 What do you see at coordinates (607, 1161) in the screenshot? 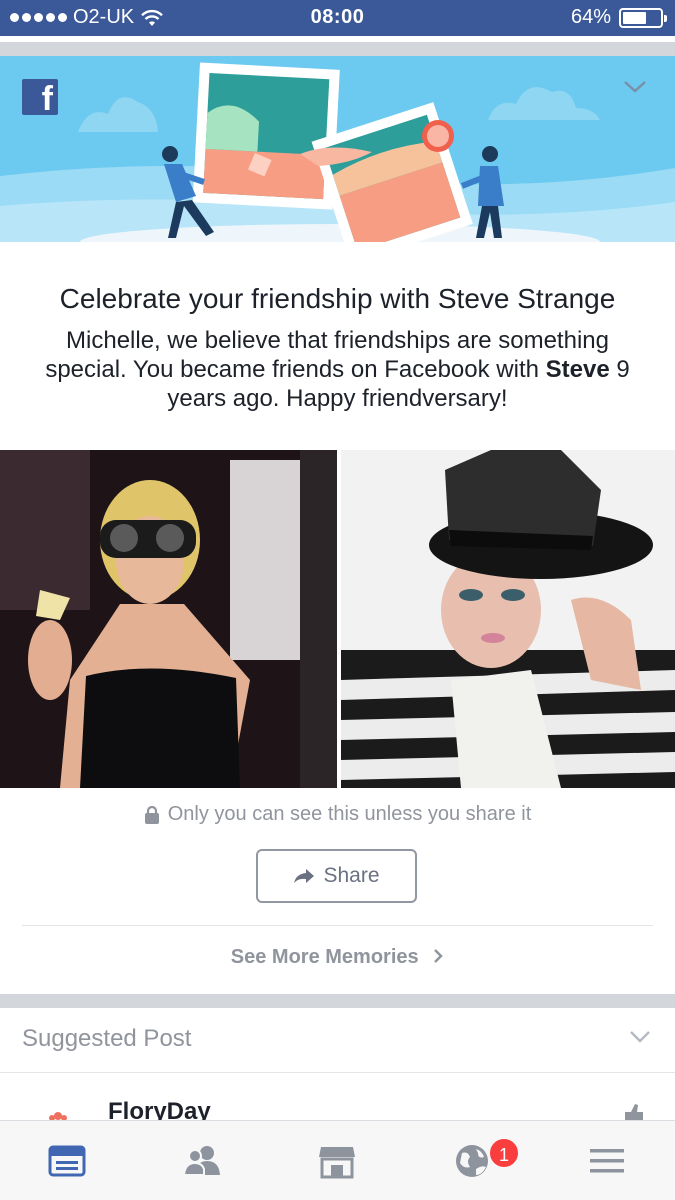
I see `menu-icon` at bounding box center [607, 1161].